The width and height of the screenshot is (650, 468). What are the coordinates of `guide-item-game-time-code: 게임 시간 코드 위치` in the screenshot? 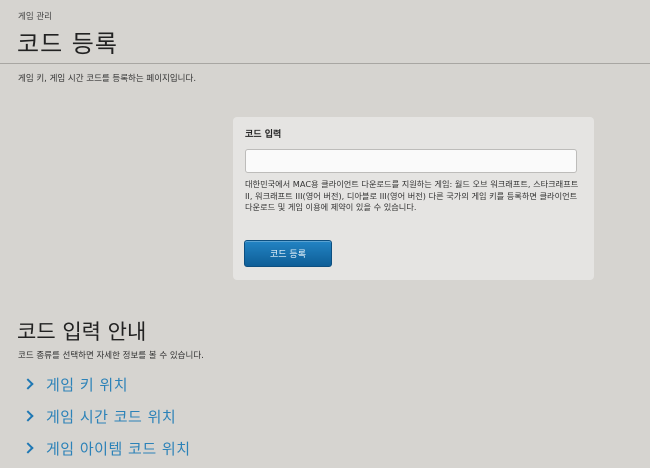 It's located at (106, 416).